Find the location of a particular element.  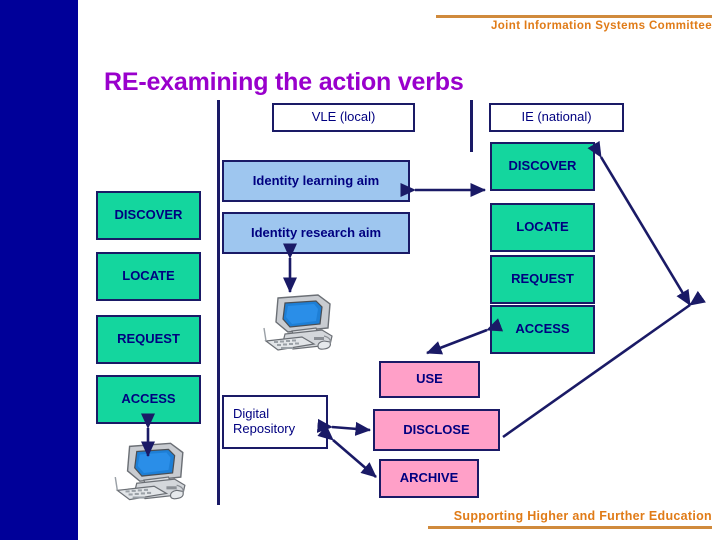

page-title: RE-examining the action verbs is located at coordinates (284, 82).